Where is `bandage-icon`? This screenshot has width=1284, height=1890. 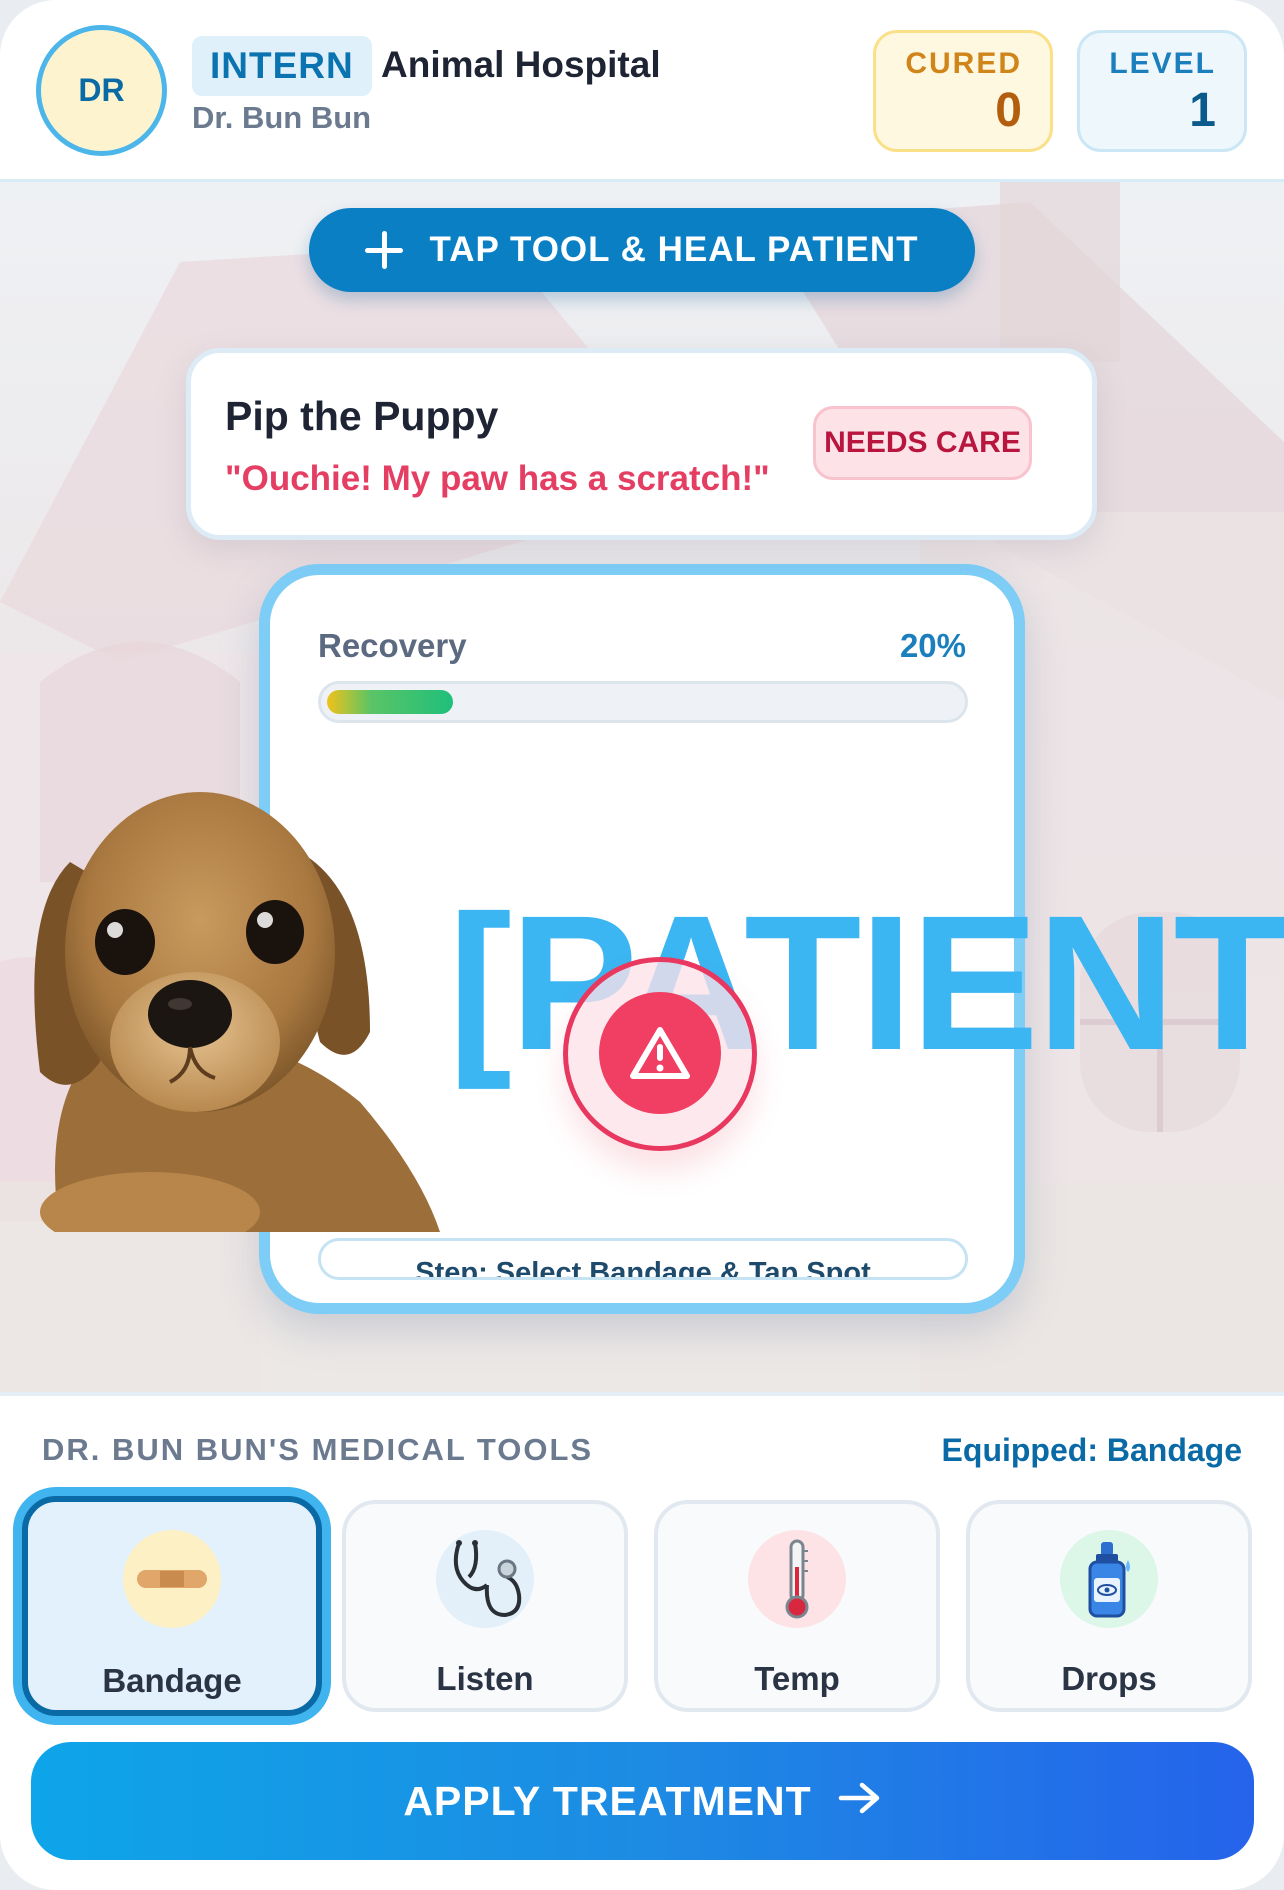 bandage-icon is located at coordinates (172, 1579).